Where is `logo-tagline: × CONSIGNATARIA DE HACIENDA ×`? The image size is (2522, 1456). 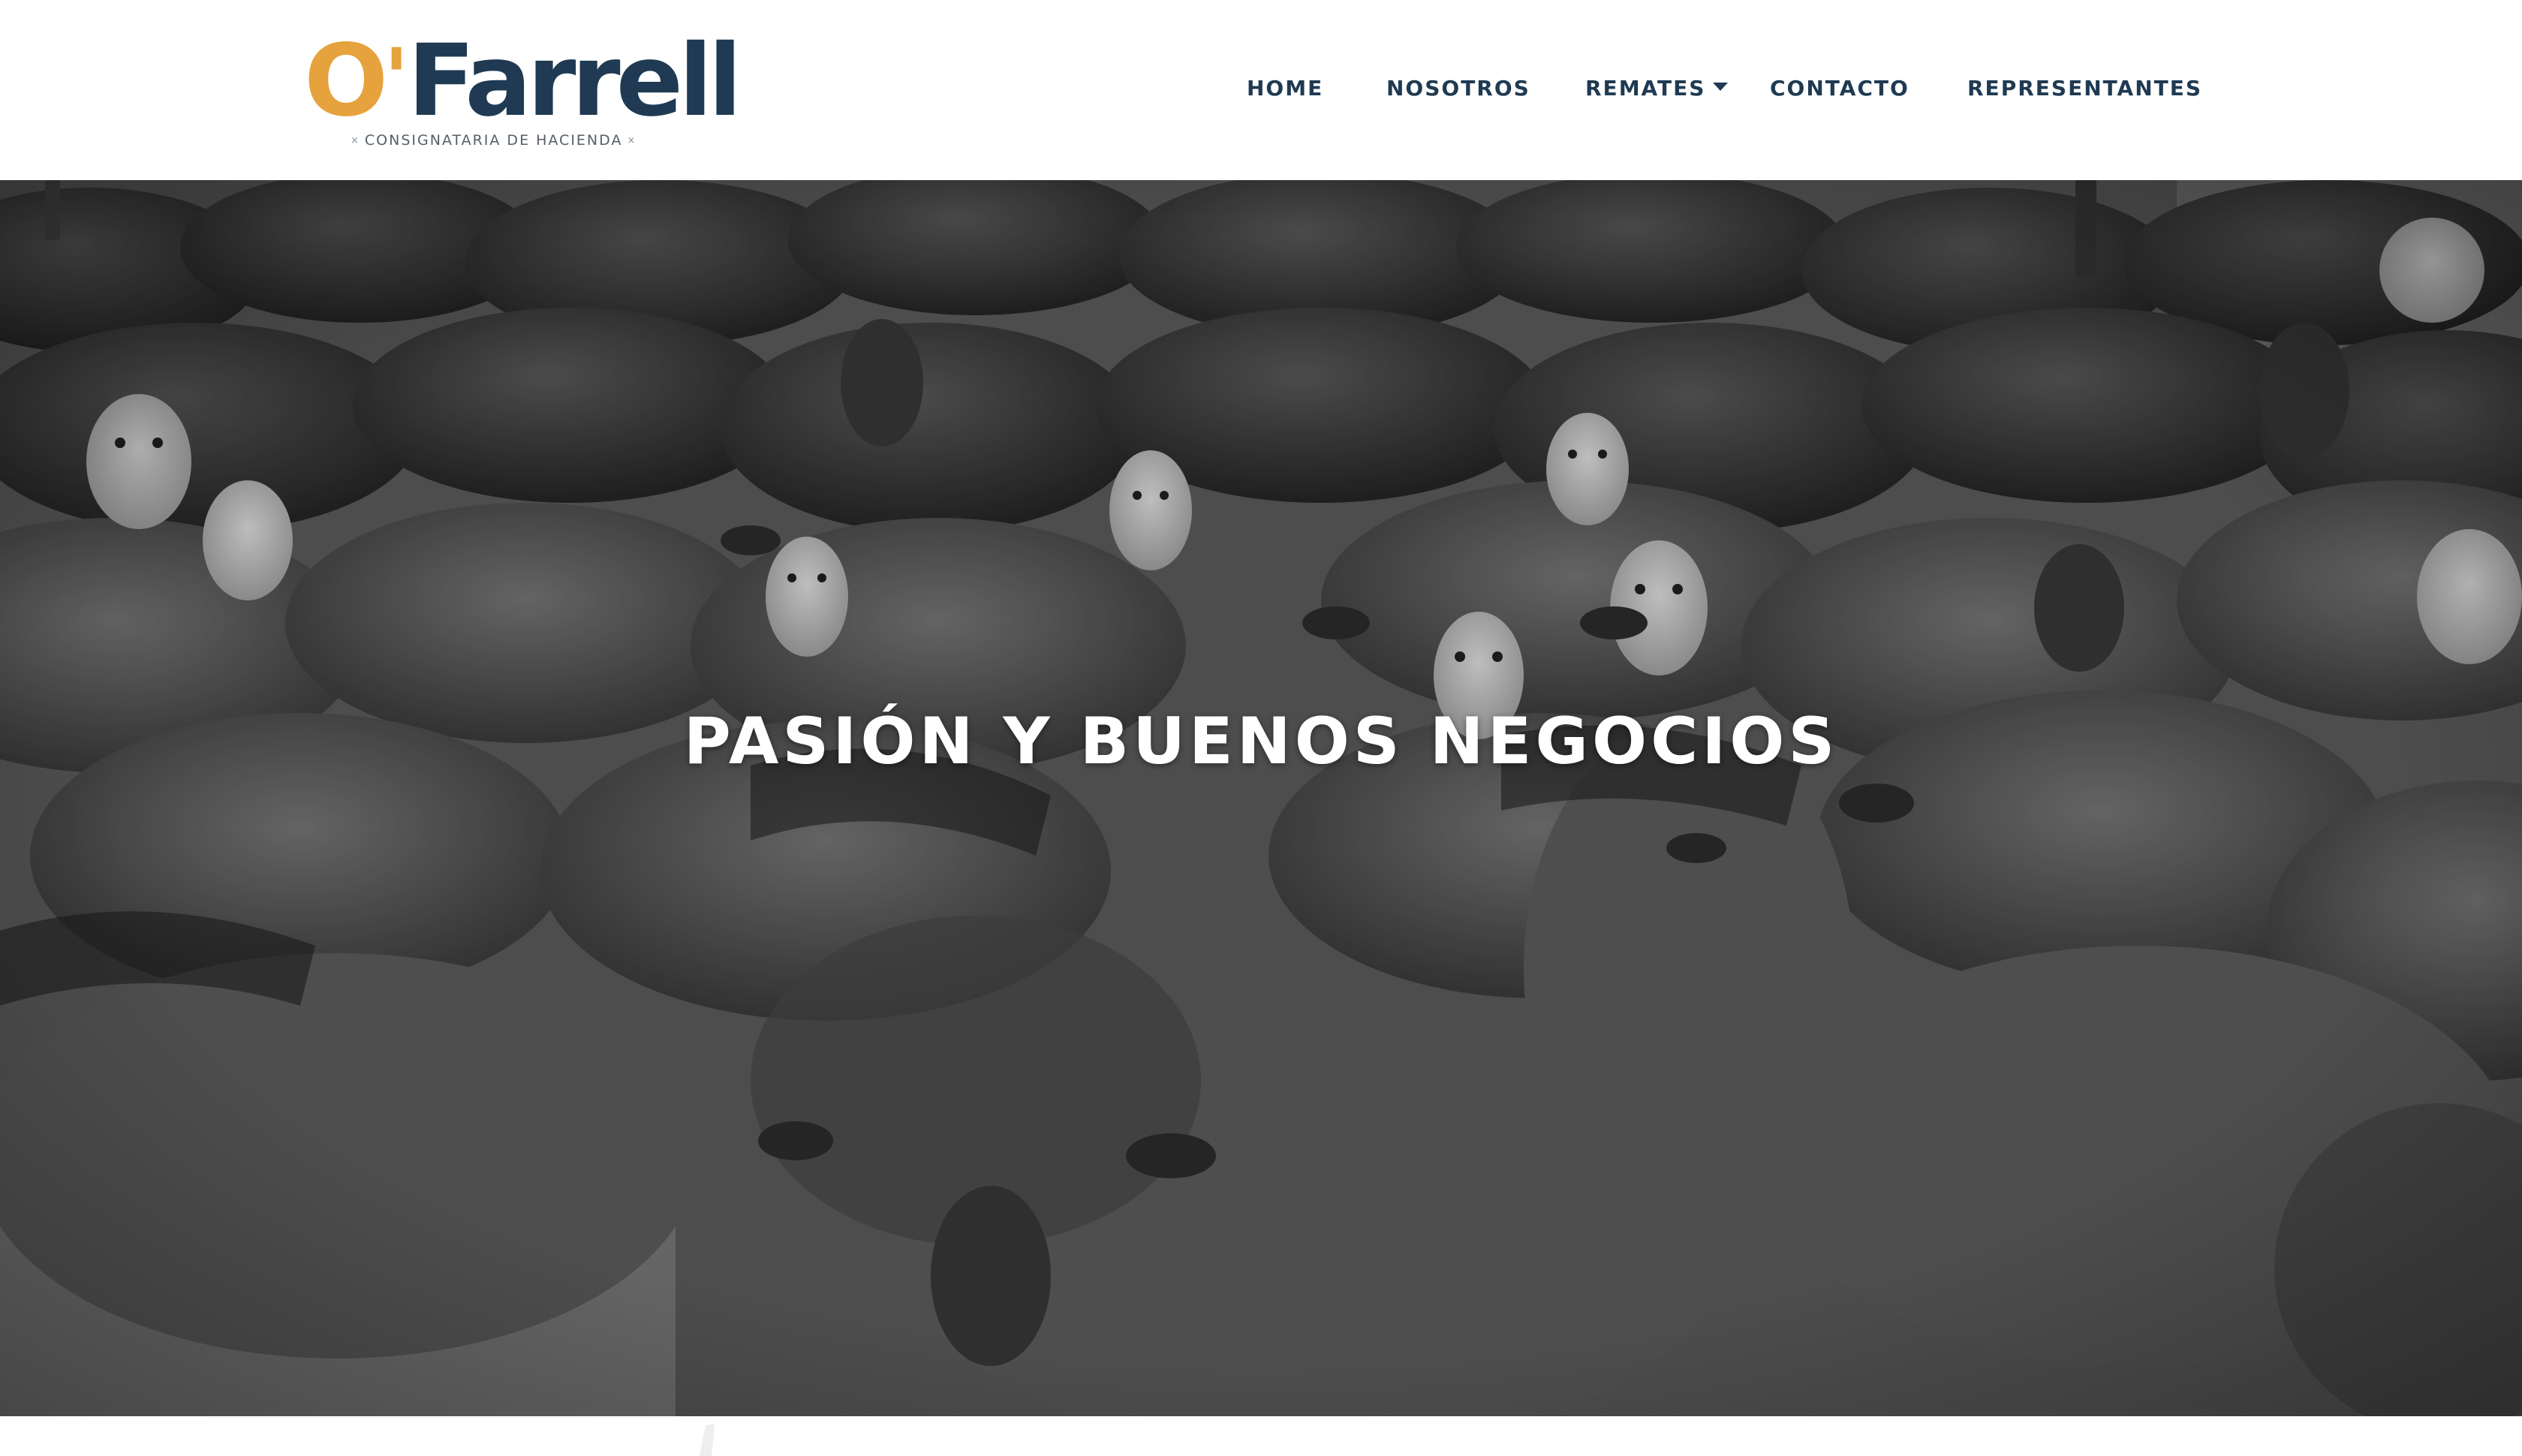 logo-tagline: × CONSIGNATARIA DE HACIENDA × is located at coordinates (490, 140).